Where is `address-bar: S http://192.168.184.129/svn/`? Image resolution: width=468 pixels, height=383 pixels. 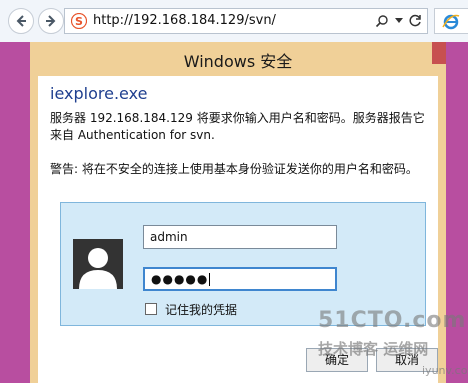 address-bar: S http://192.168.184.129/svn/ is located at coordinates (246, 21).